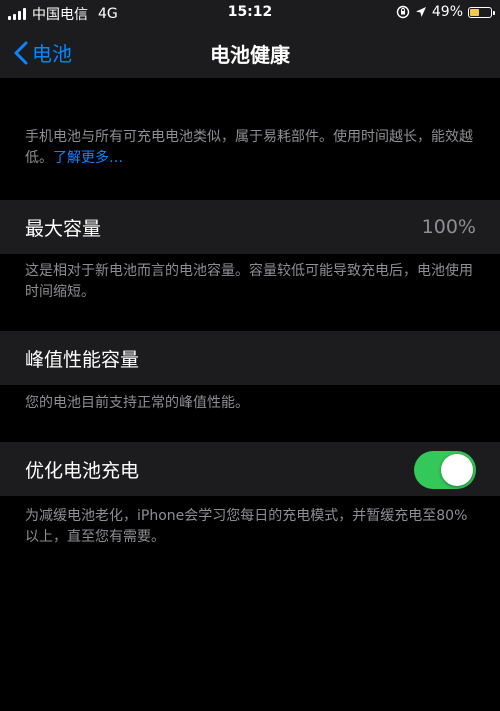  I want to click on max-capacity-description: 这是相对于新电池而言的电池容量。容量较低可能导致充电后，电池使用时间缩短。, so click(249, 281).